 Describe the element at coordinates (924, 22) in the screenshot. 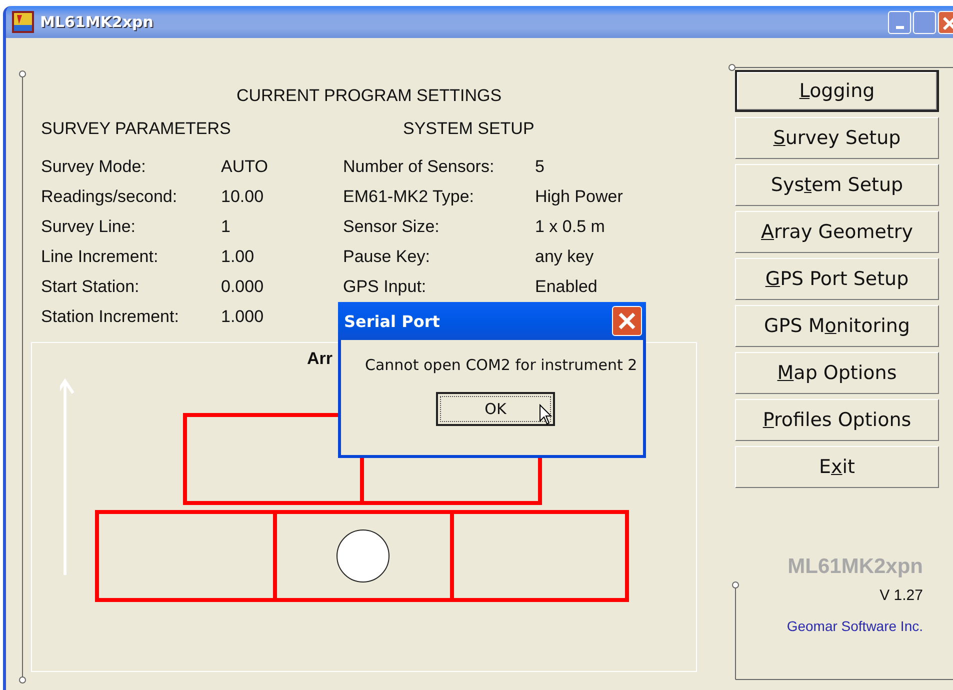

I see `maximize-button` at that location.